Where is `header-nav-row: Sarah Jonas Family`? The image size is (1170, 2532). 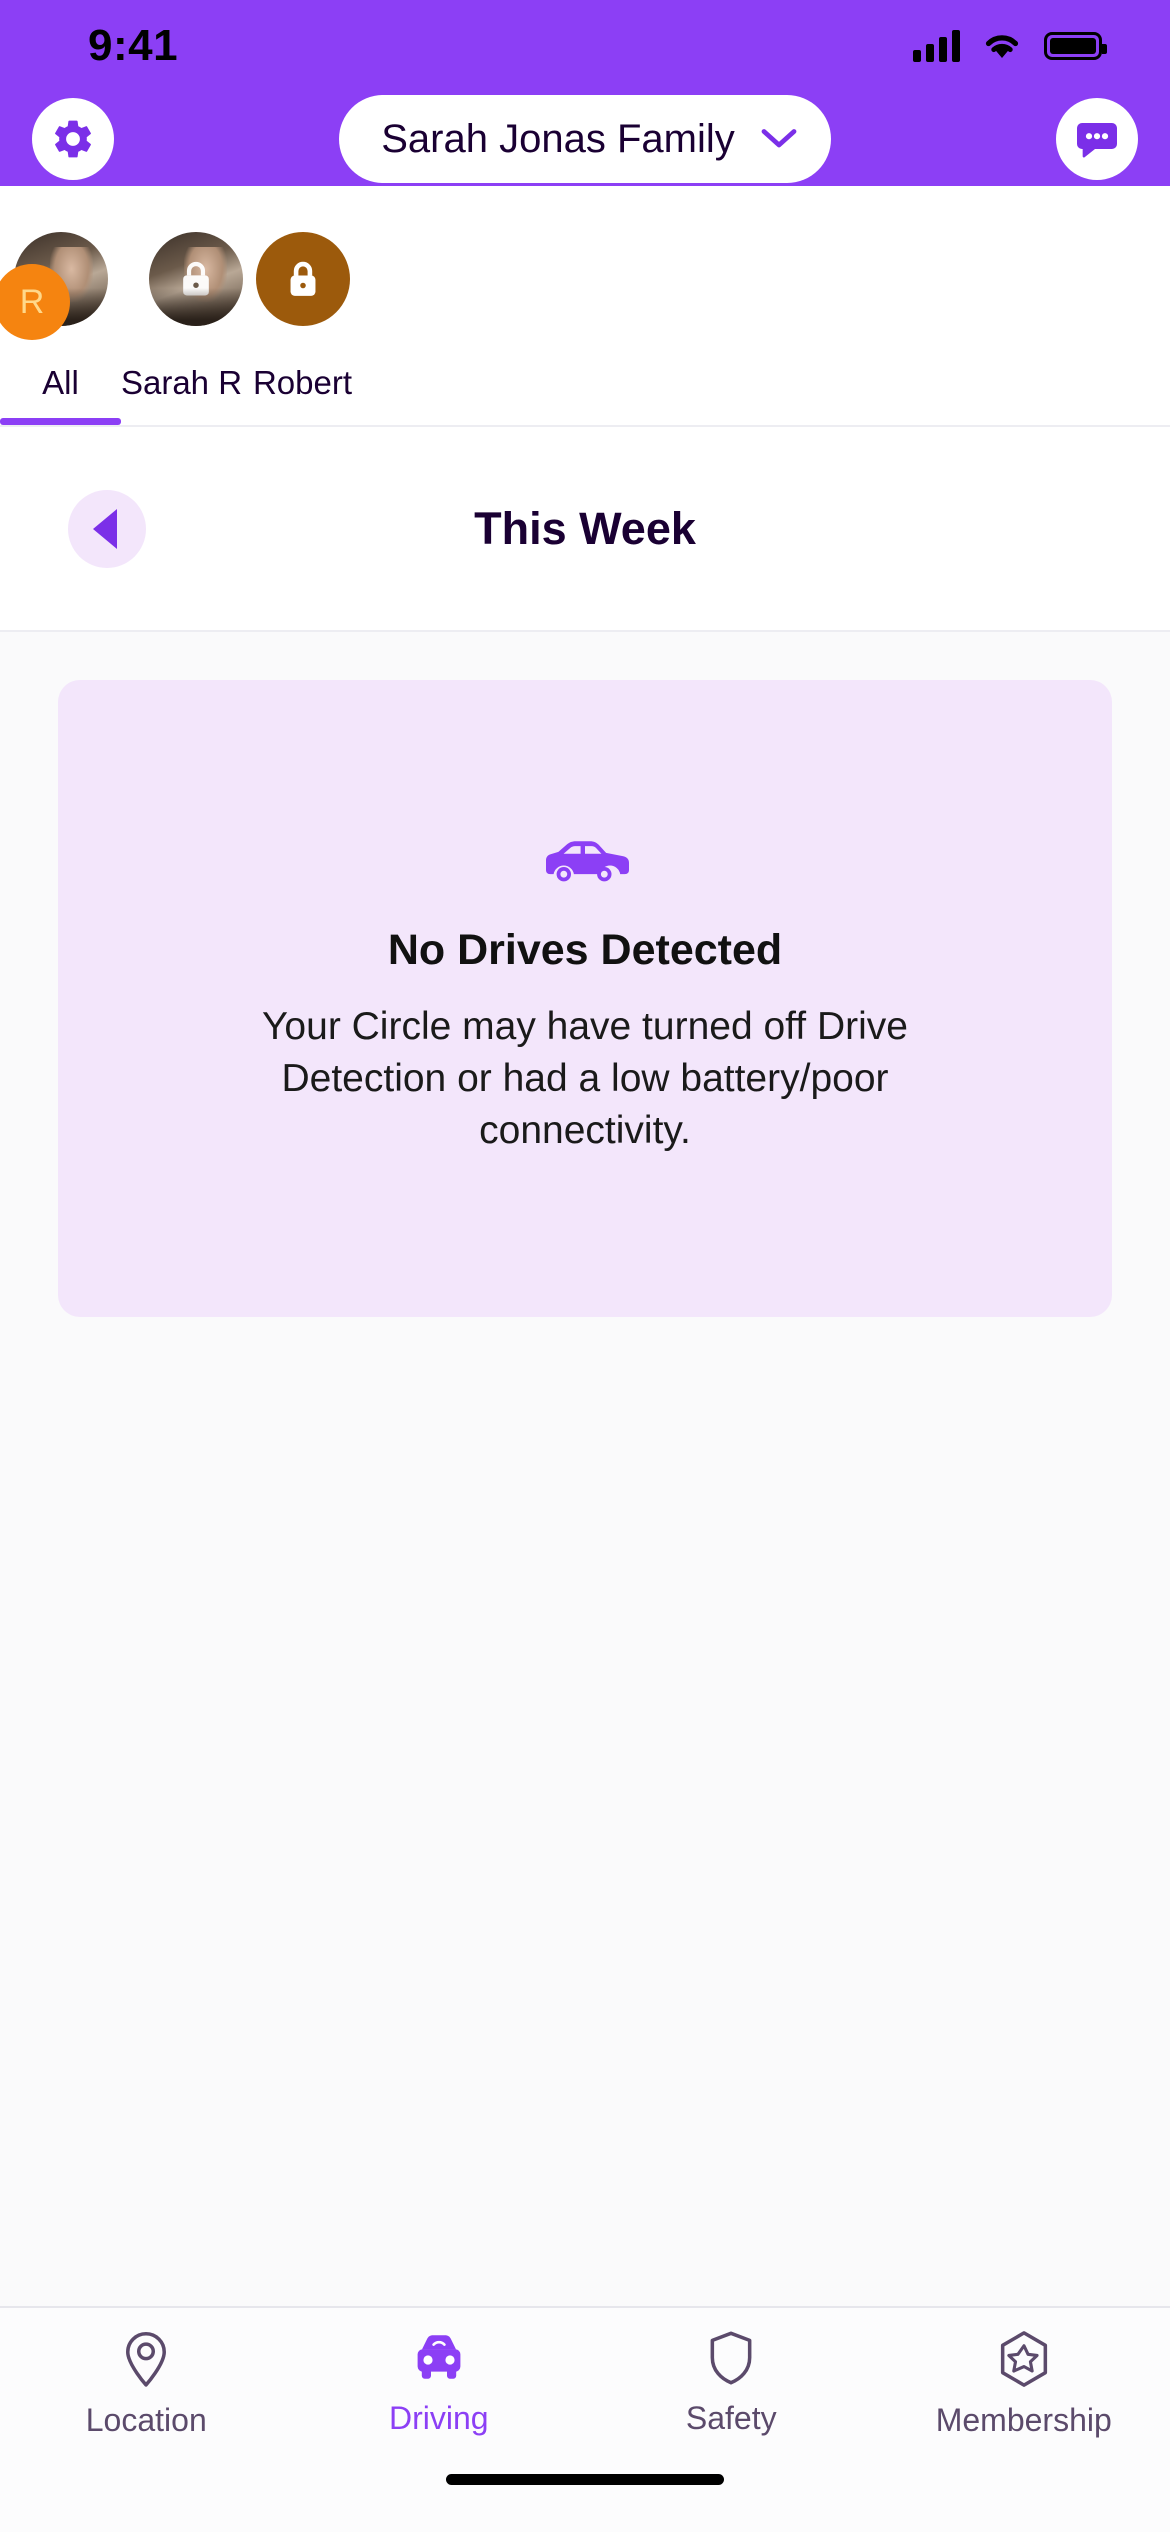 header-nav-row: Sarah Jonas Family is located at coordinates (585, 139).